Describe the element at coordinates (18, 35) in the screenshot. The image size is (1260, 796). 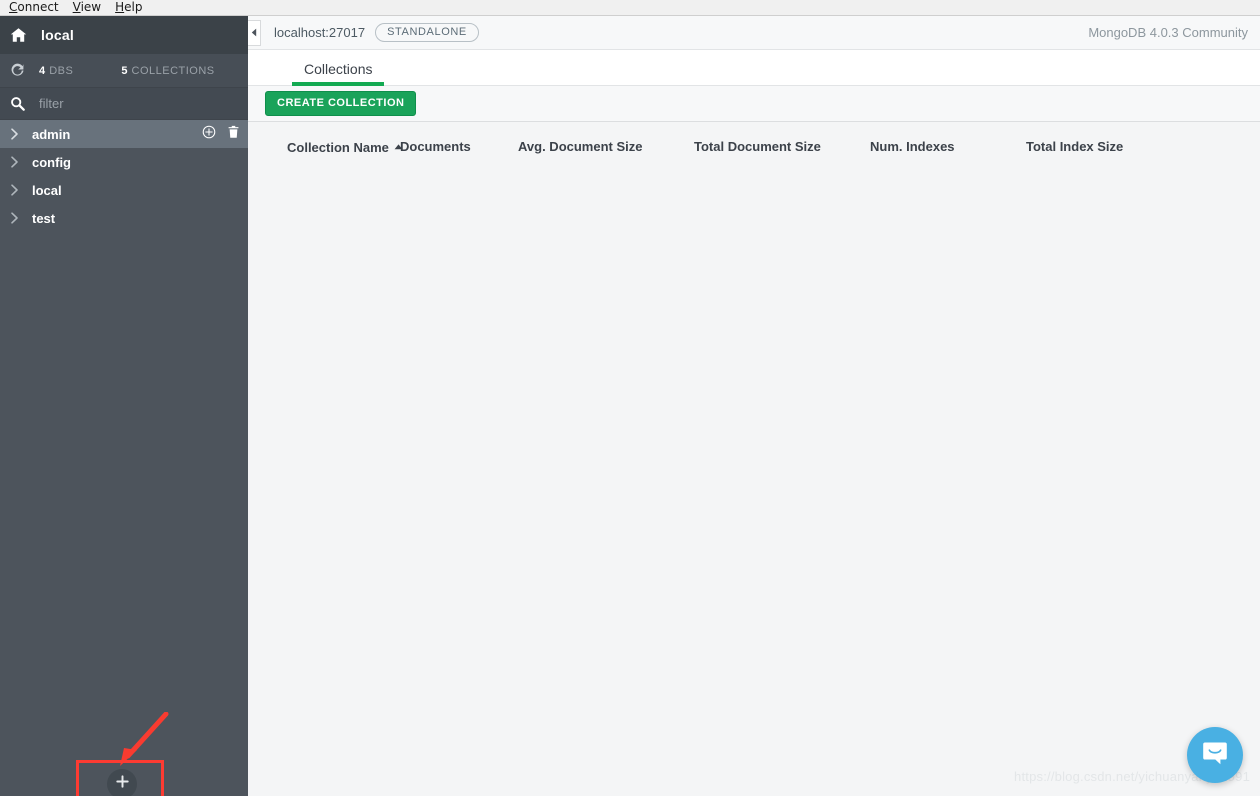
I see `home-icon` at that location.